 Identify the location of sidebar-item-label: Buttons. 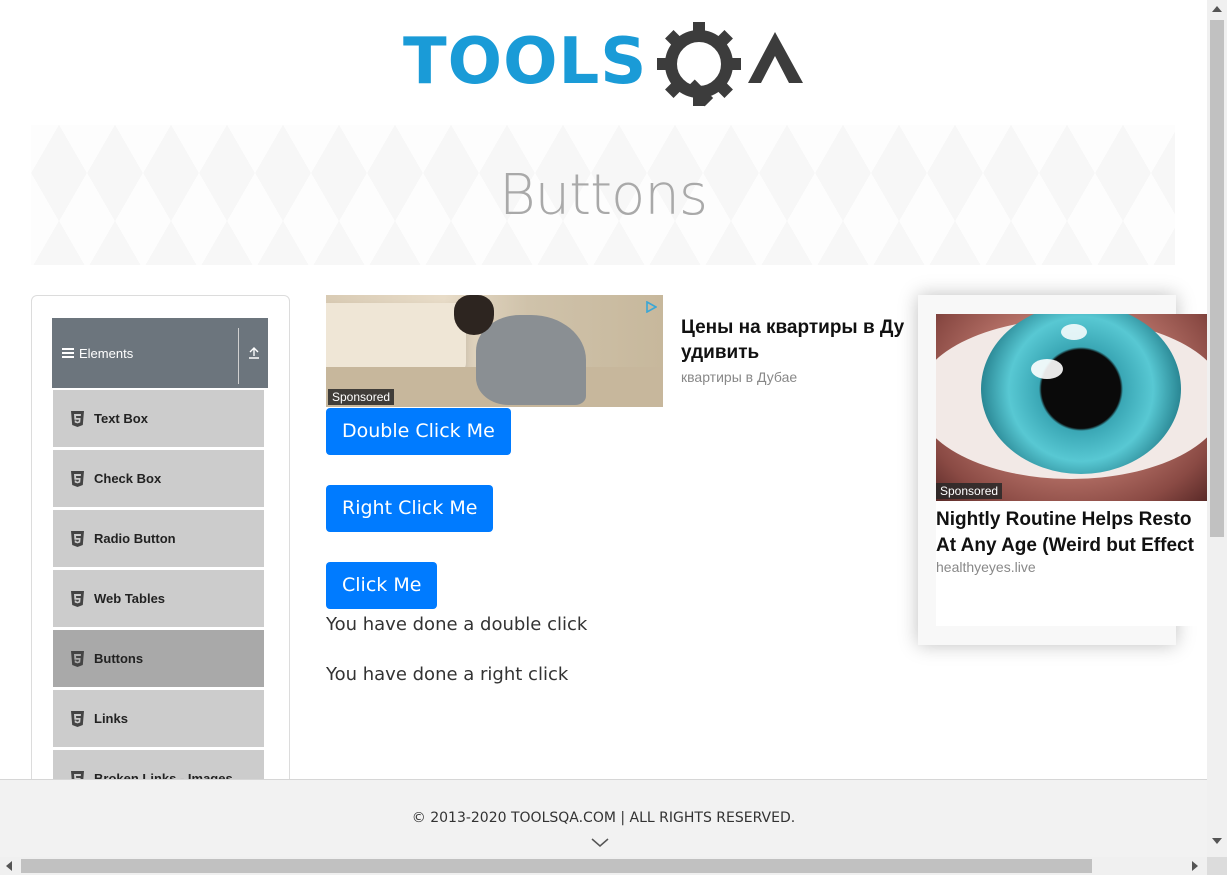
(119, 658).